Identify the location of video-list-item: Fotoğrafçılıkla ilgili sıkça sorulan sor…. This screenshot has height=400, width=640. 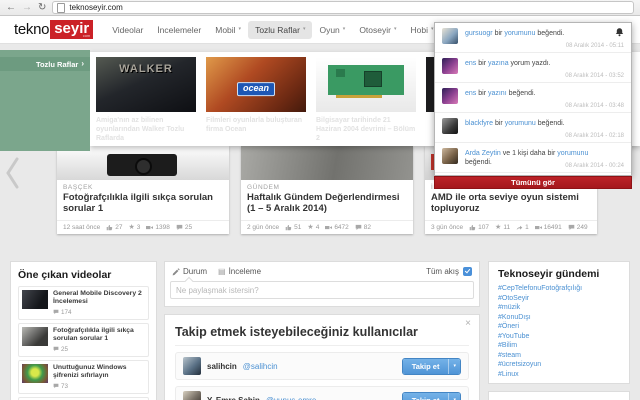
(83, 339).